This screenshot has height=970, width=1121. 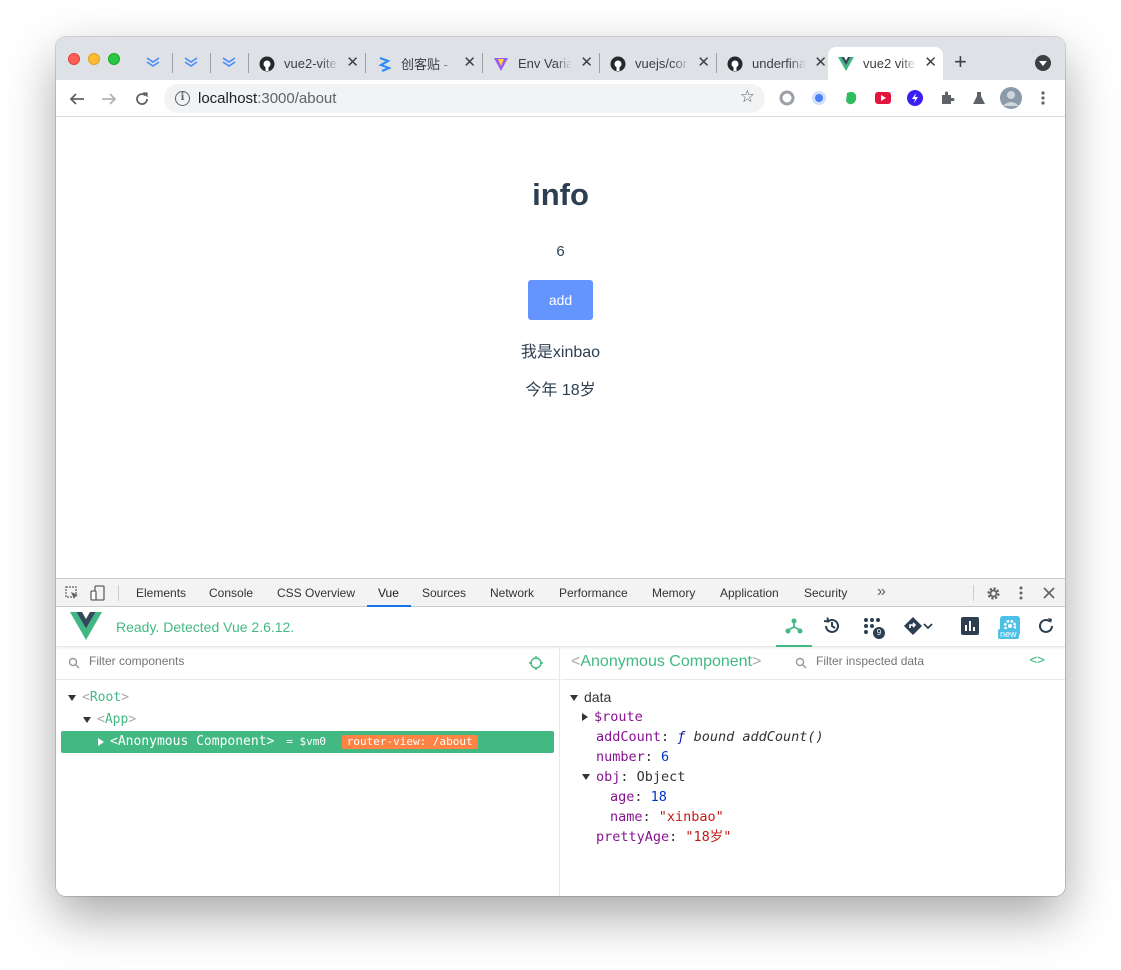 I want to click on component-filter-row, so click(x=307, y=663).